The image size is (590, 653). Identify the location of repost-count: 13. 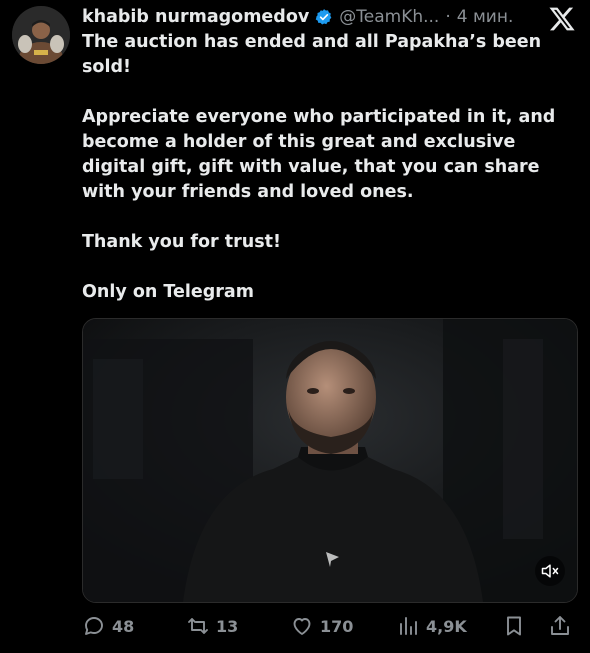
(227, 626).